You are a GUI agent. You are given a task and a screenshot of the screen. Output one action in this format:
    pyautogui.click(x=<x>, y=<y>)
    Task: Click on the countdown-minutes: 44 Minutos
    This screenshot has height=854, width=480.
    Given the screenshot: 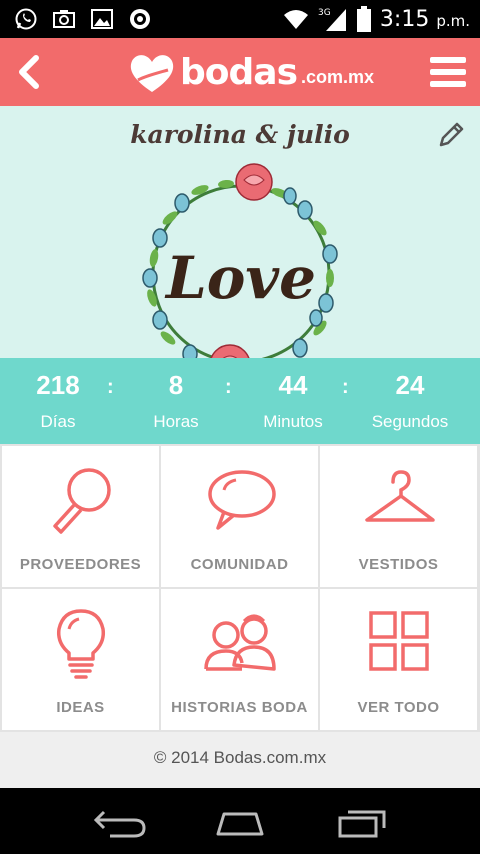 What is the action you would take?
    pyautogui.click(x=293, y=400)
    